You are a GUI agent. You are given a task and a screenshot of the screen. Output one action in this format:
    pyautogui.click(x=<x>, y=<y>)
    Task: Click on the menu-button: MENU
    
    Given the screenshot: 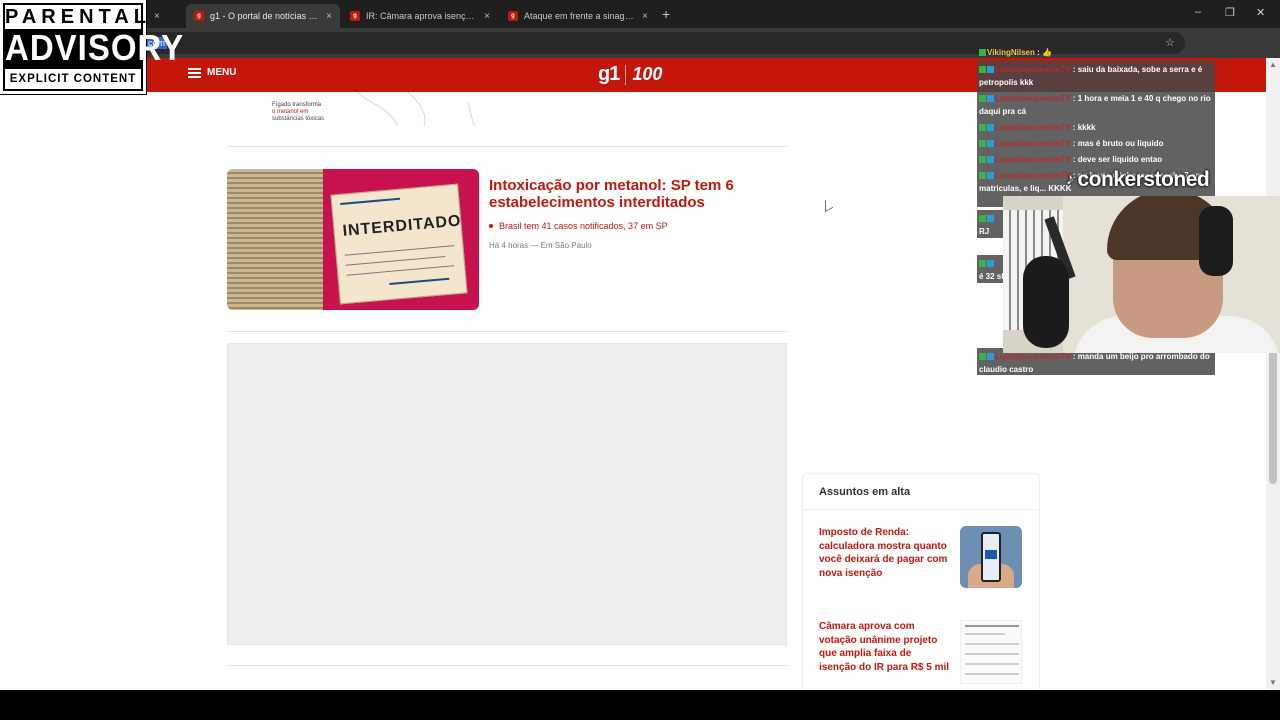 What is the action you would take?
    pyautogui.click(x=212, y=72)
    